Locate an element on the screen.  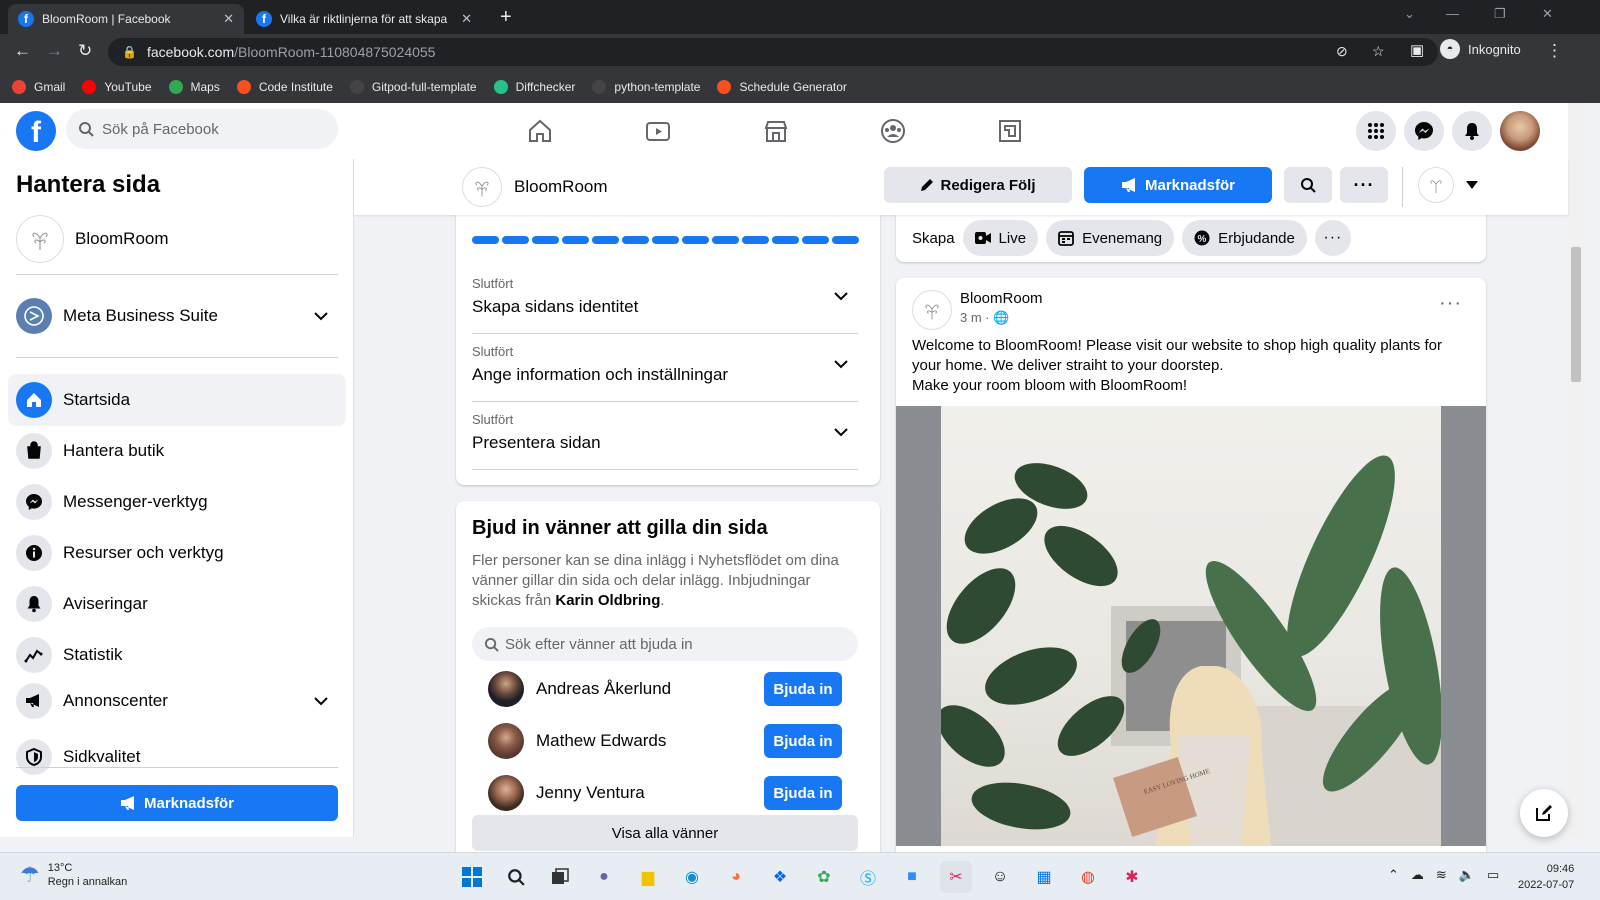
close-window-button: ✕ is located at coordinates (1547, 14).